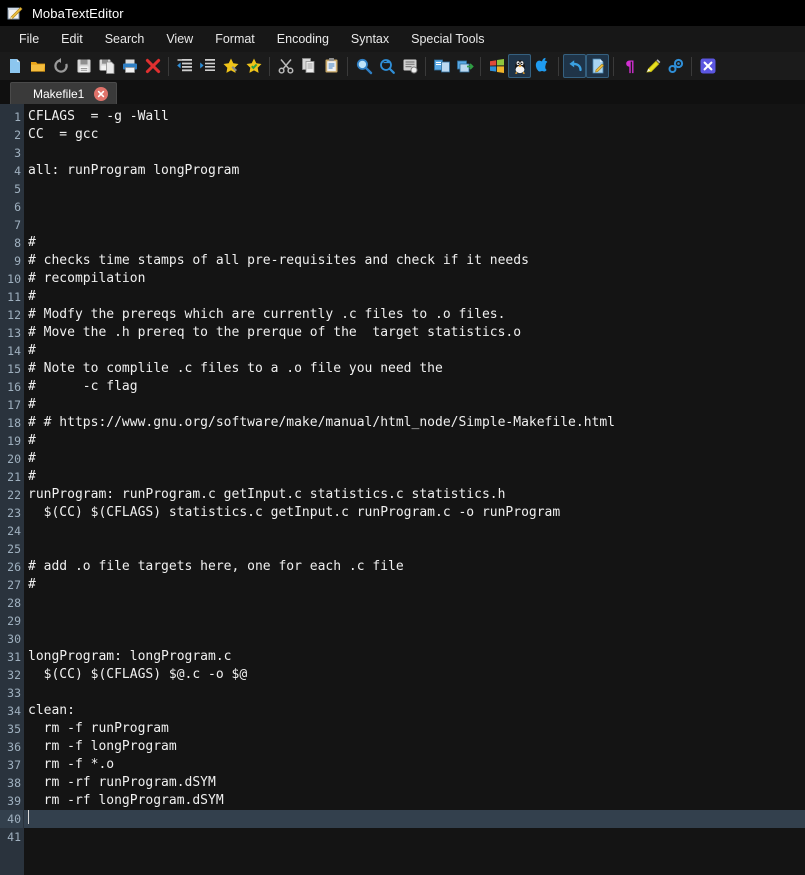  Describe the element at coordinates (519, 66) in the screenshot. I see `toolbar-linux-format-icon` at that location.